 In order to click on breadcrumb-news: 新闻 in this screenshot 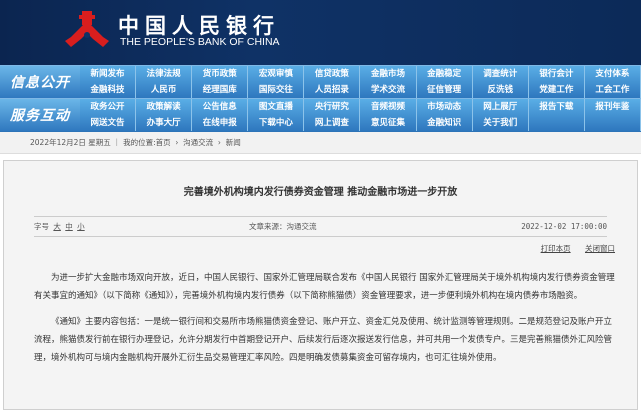, I will do `click(233, 142)`.